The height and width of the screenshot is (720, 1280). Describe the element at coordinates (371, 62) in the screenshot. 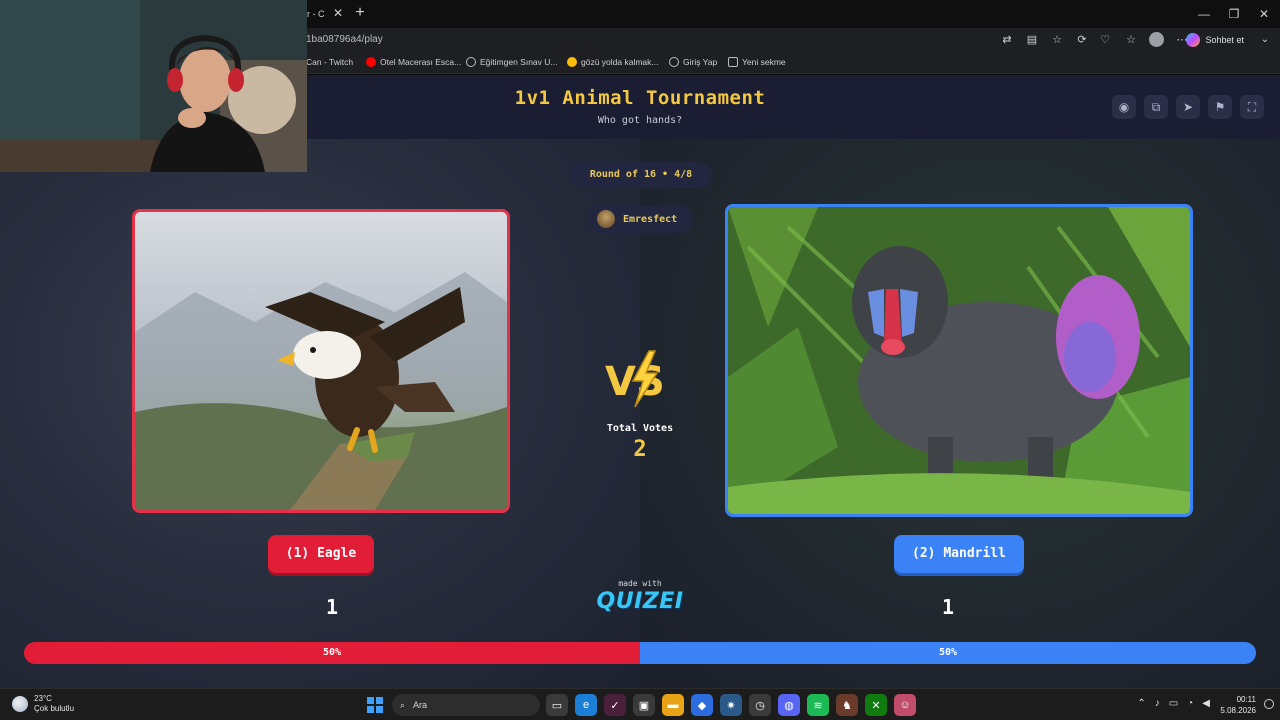

I see `youtube-icon` at that location.